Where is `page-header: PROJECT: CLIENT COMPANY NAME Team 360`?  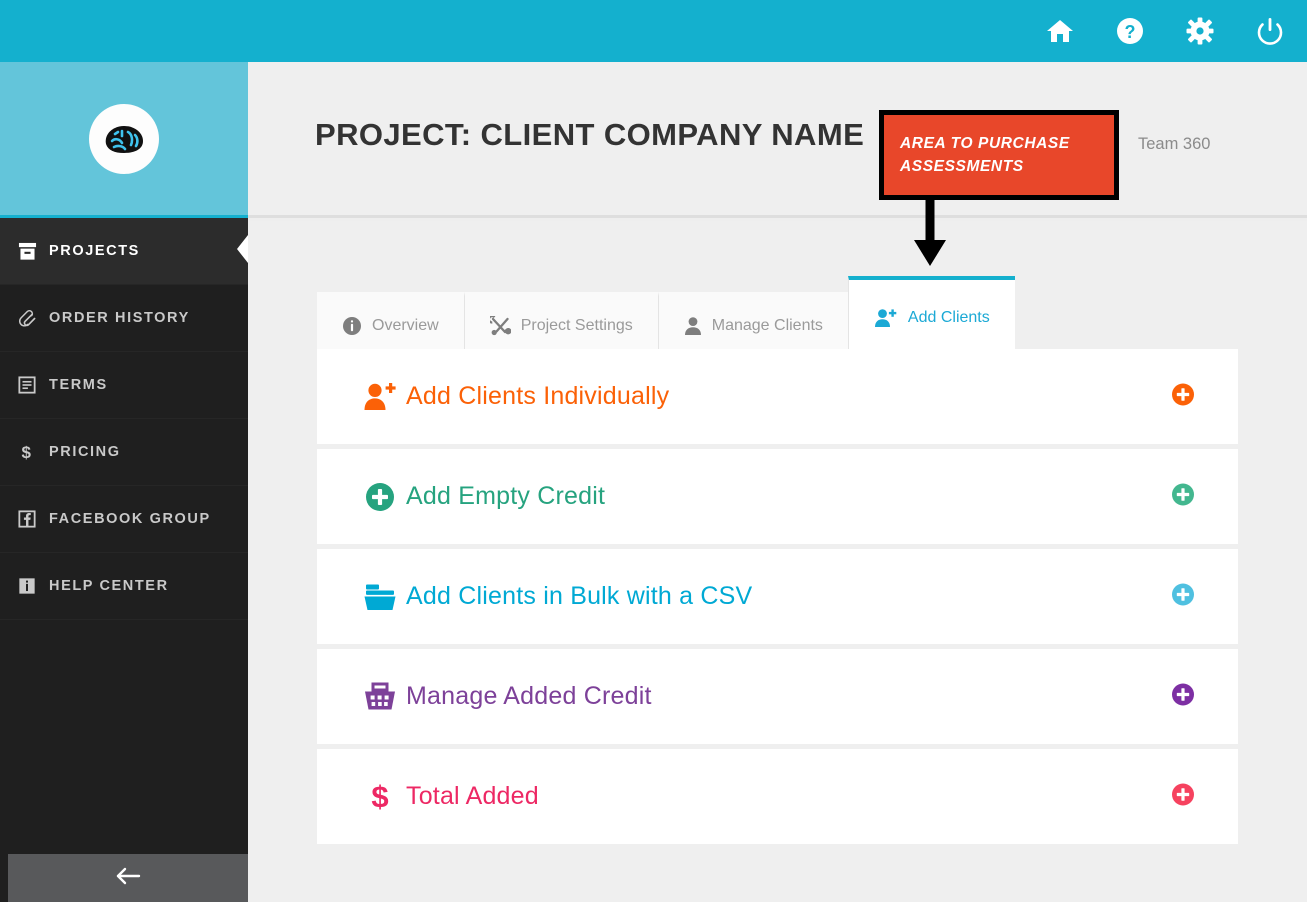 page-header: PROJECT: CLIENT COMPANY NAME Team 360 is located at coordinates (777, 140).